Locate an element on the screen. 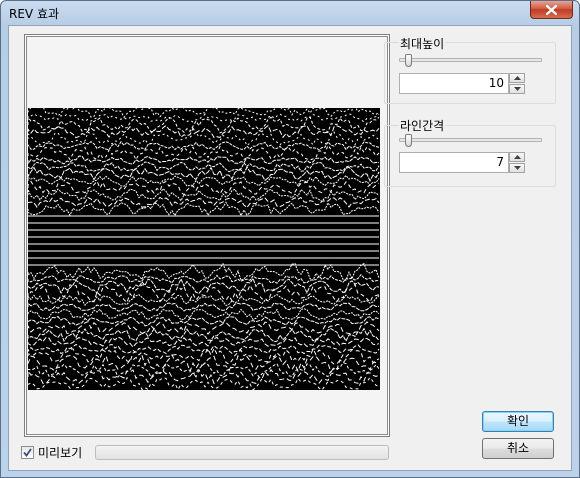  max-height-increment-button is located at coordinates (517, 78).